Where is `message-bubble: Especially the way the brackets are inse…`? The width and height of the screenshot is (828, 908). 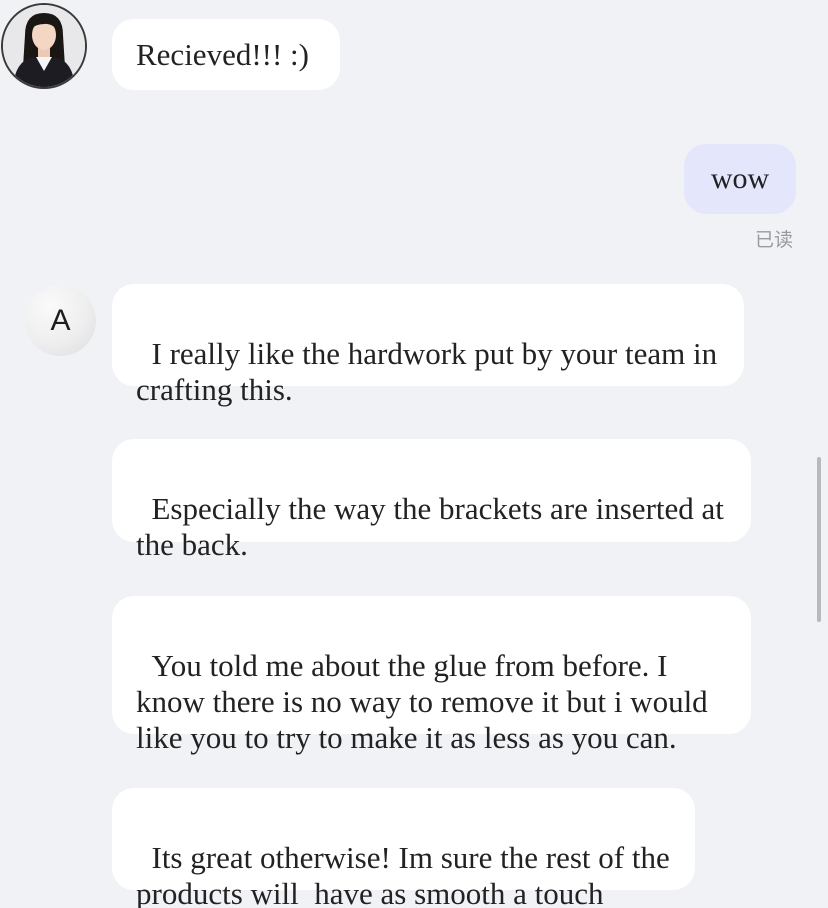 message-bubble: Especially the way the brackets are inse… is located at coordinates (431, 500).